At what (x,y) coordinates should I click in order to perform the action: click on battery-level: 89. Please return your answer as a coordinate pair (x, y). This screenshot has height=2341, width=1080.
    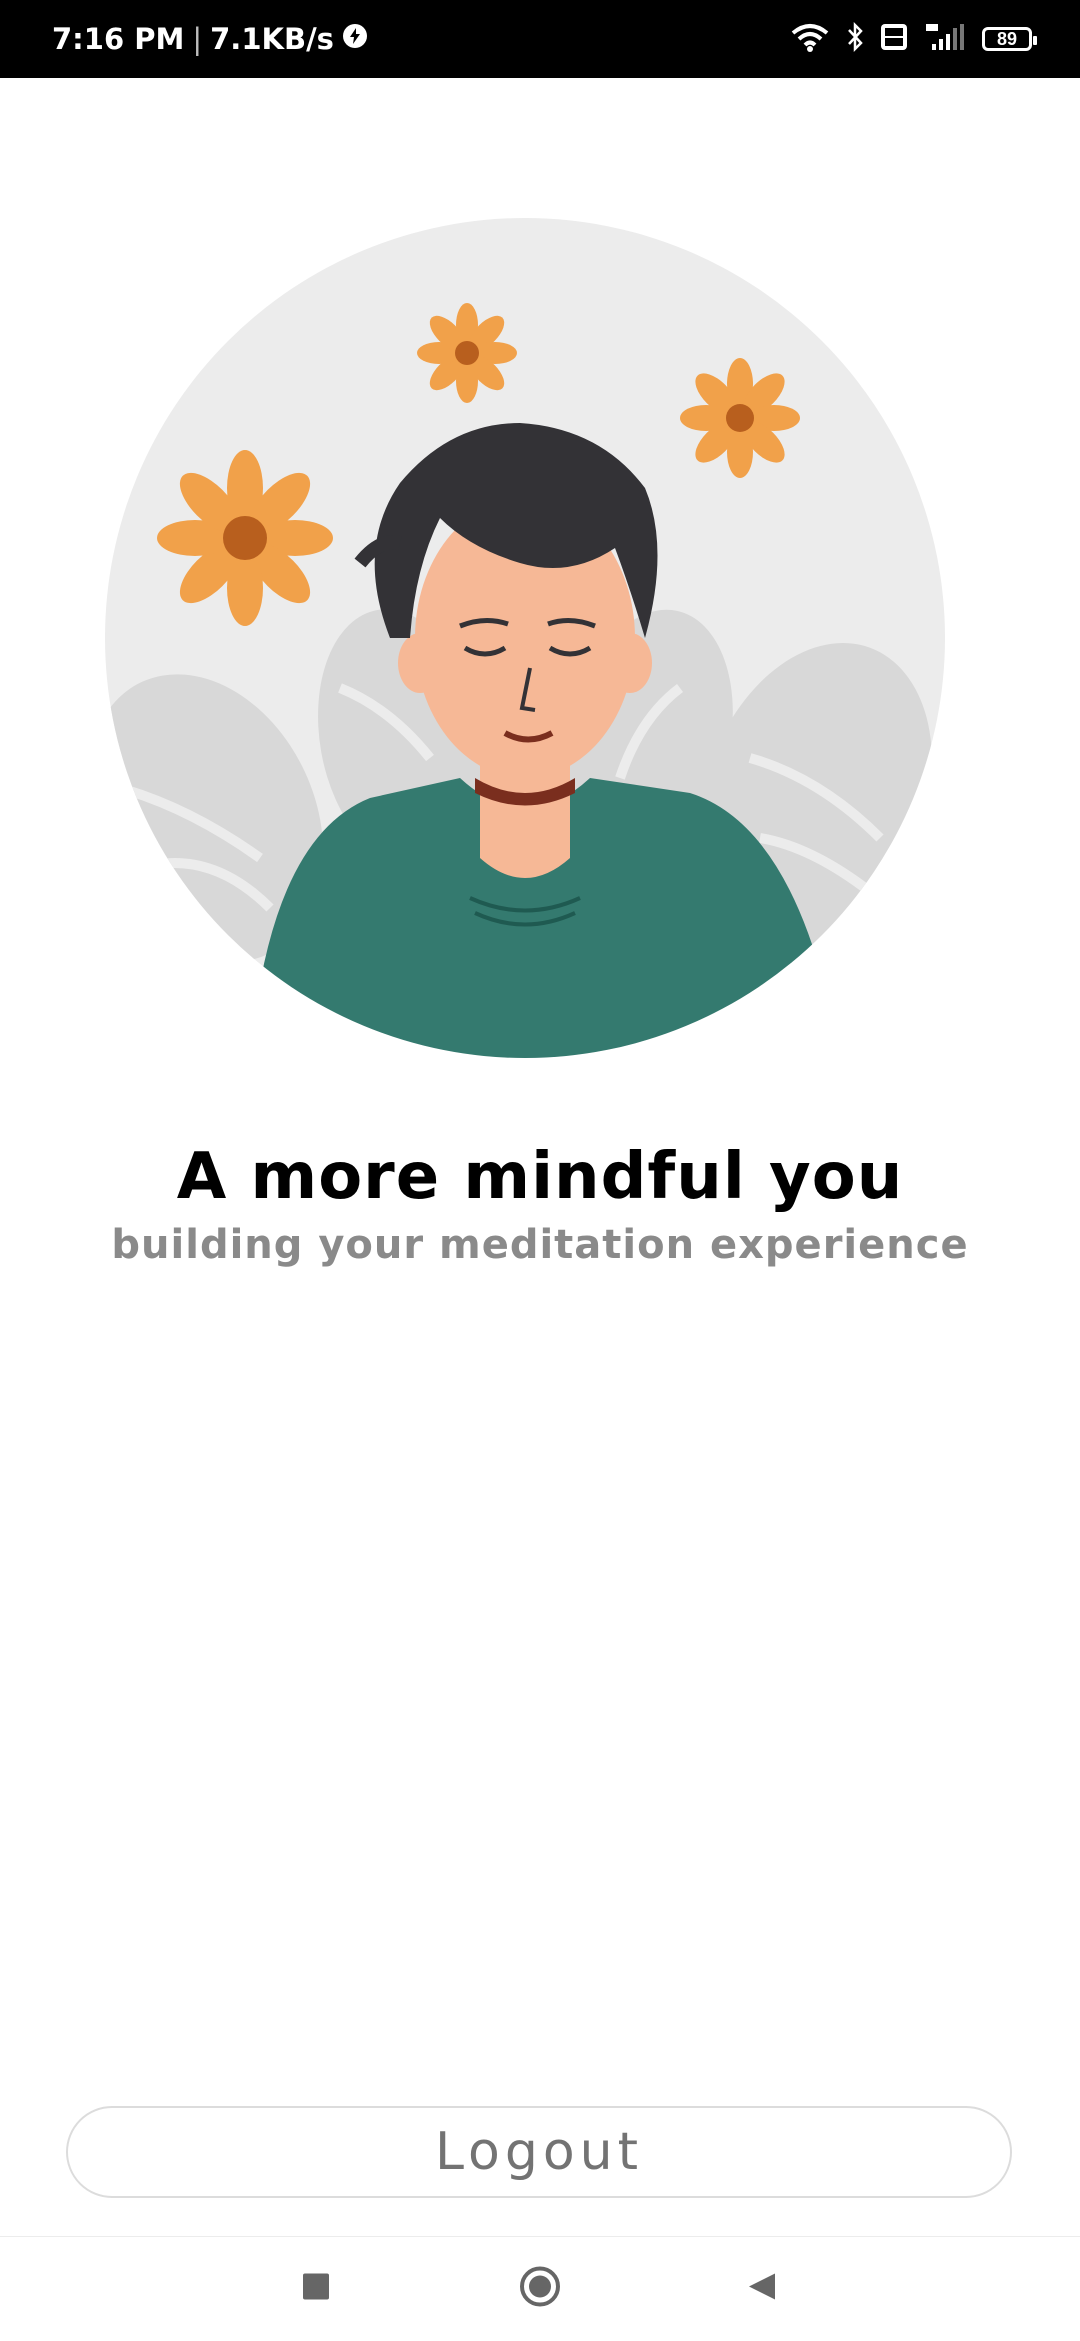
    Looking at the image, I should click on (1007, 38).